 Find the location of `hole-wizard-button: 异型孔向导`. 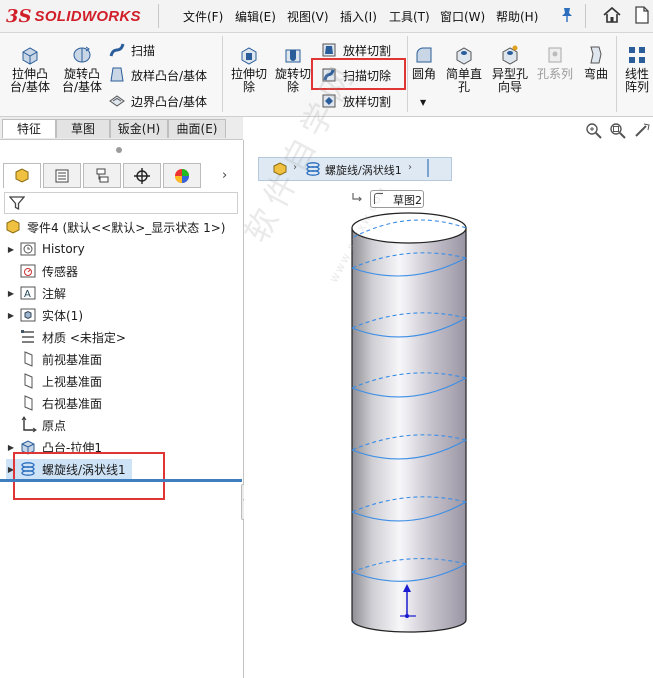

hole-wizard-button: 异型孔向导 is located at coordinates (510, 69).